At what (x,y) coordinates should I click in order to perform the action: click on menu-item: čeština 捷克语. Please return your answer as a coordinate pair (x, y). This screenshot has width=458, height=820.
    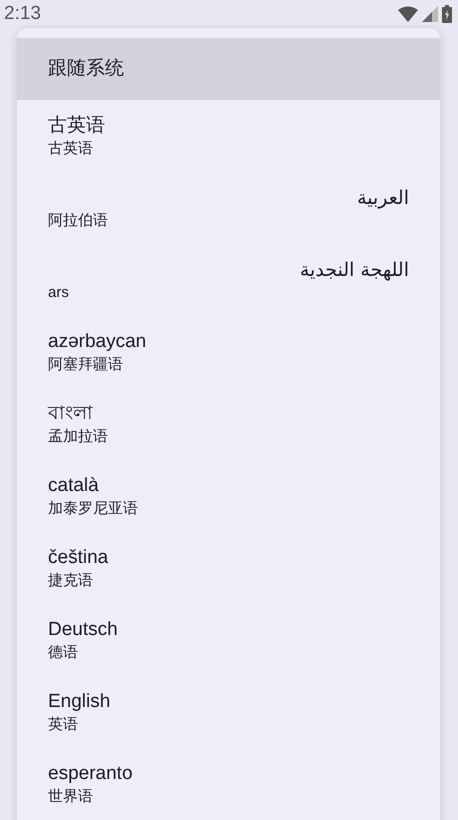
    Looking at the image, I should click on (228, 568).